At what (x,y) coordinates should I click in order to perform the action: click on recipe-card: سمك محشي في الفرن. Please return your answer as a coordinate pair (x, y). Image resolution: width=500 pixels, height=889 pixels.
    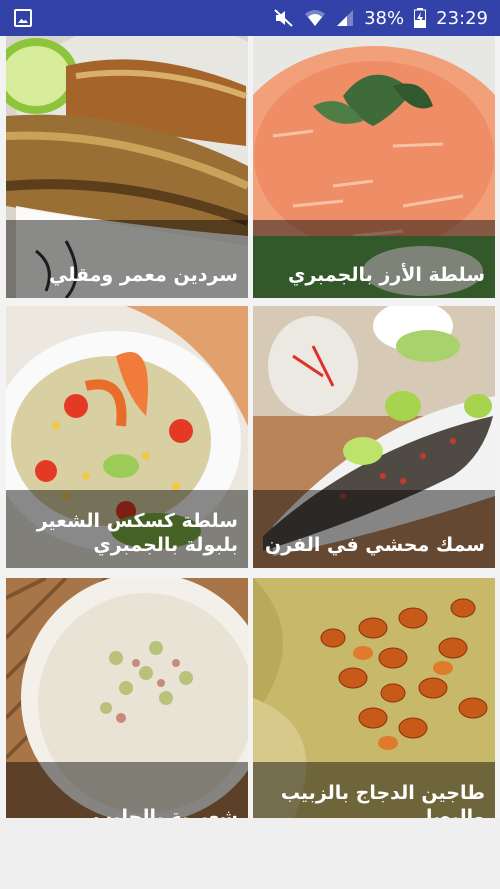
    Looking at the image, I should click on (374, 437).